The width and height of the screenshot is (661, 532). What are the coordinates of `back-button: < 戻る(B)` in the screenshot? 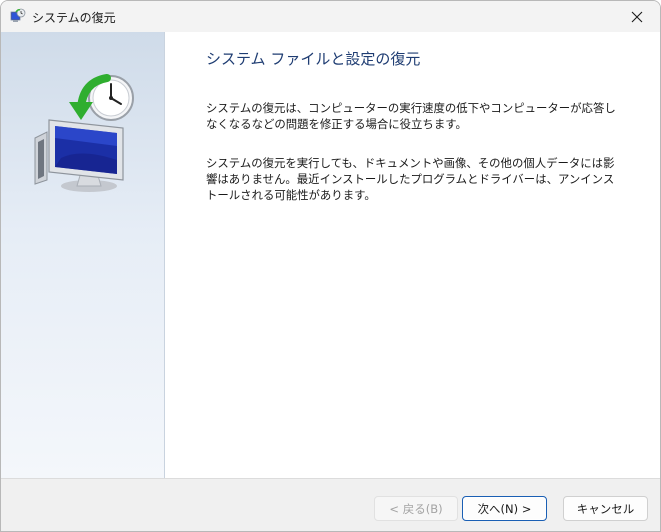 It's located at (416, 508).